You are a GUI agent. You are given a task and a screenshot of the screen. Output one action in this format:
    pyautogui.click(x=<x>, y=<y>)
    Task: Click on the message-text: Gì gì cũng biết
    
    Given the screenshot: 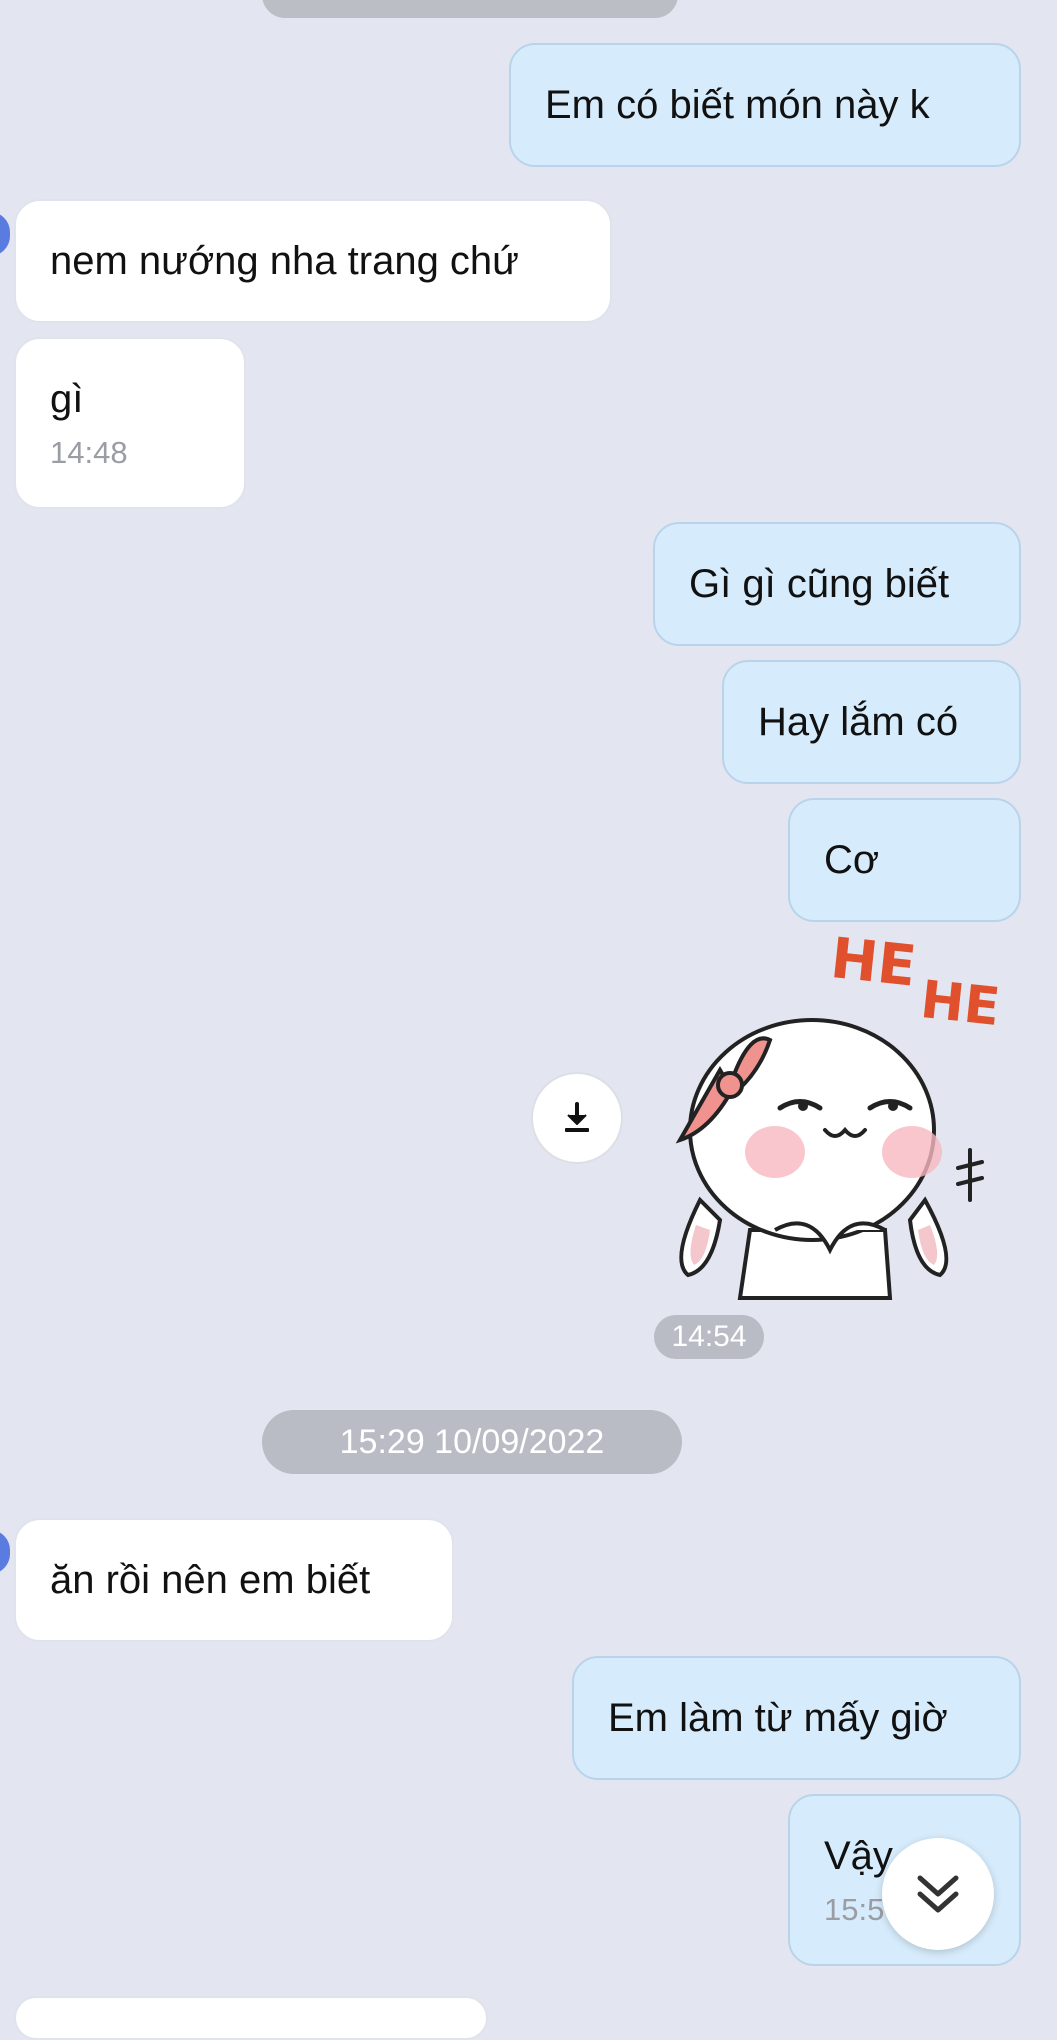 What is the action you would take?
    pyautogui.click(x=819, y=584)
    